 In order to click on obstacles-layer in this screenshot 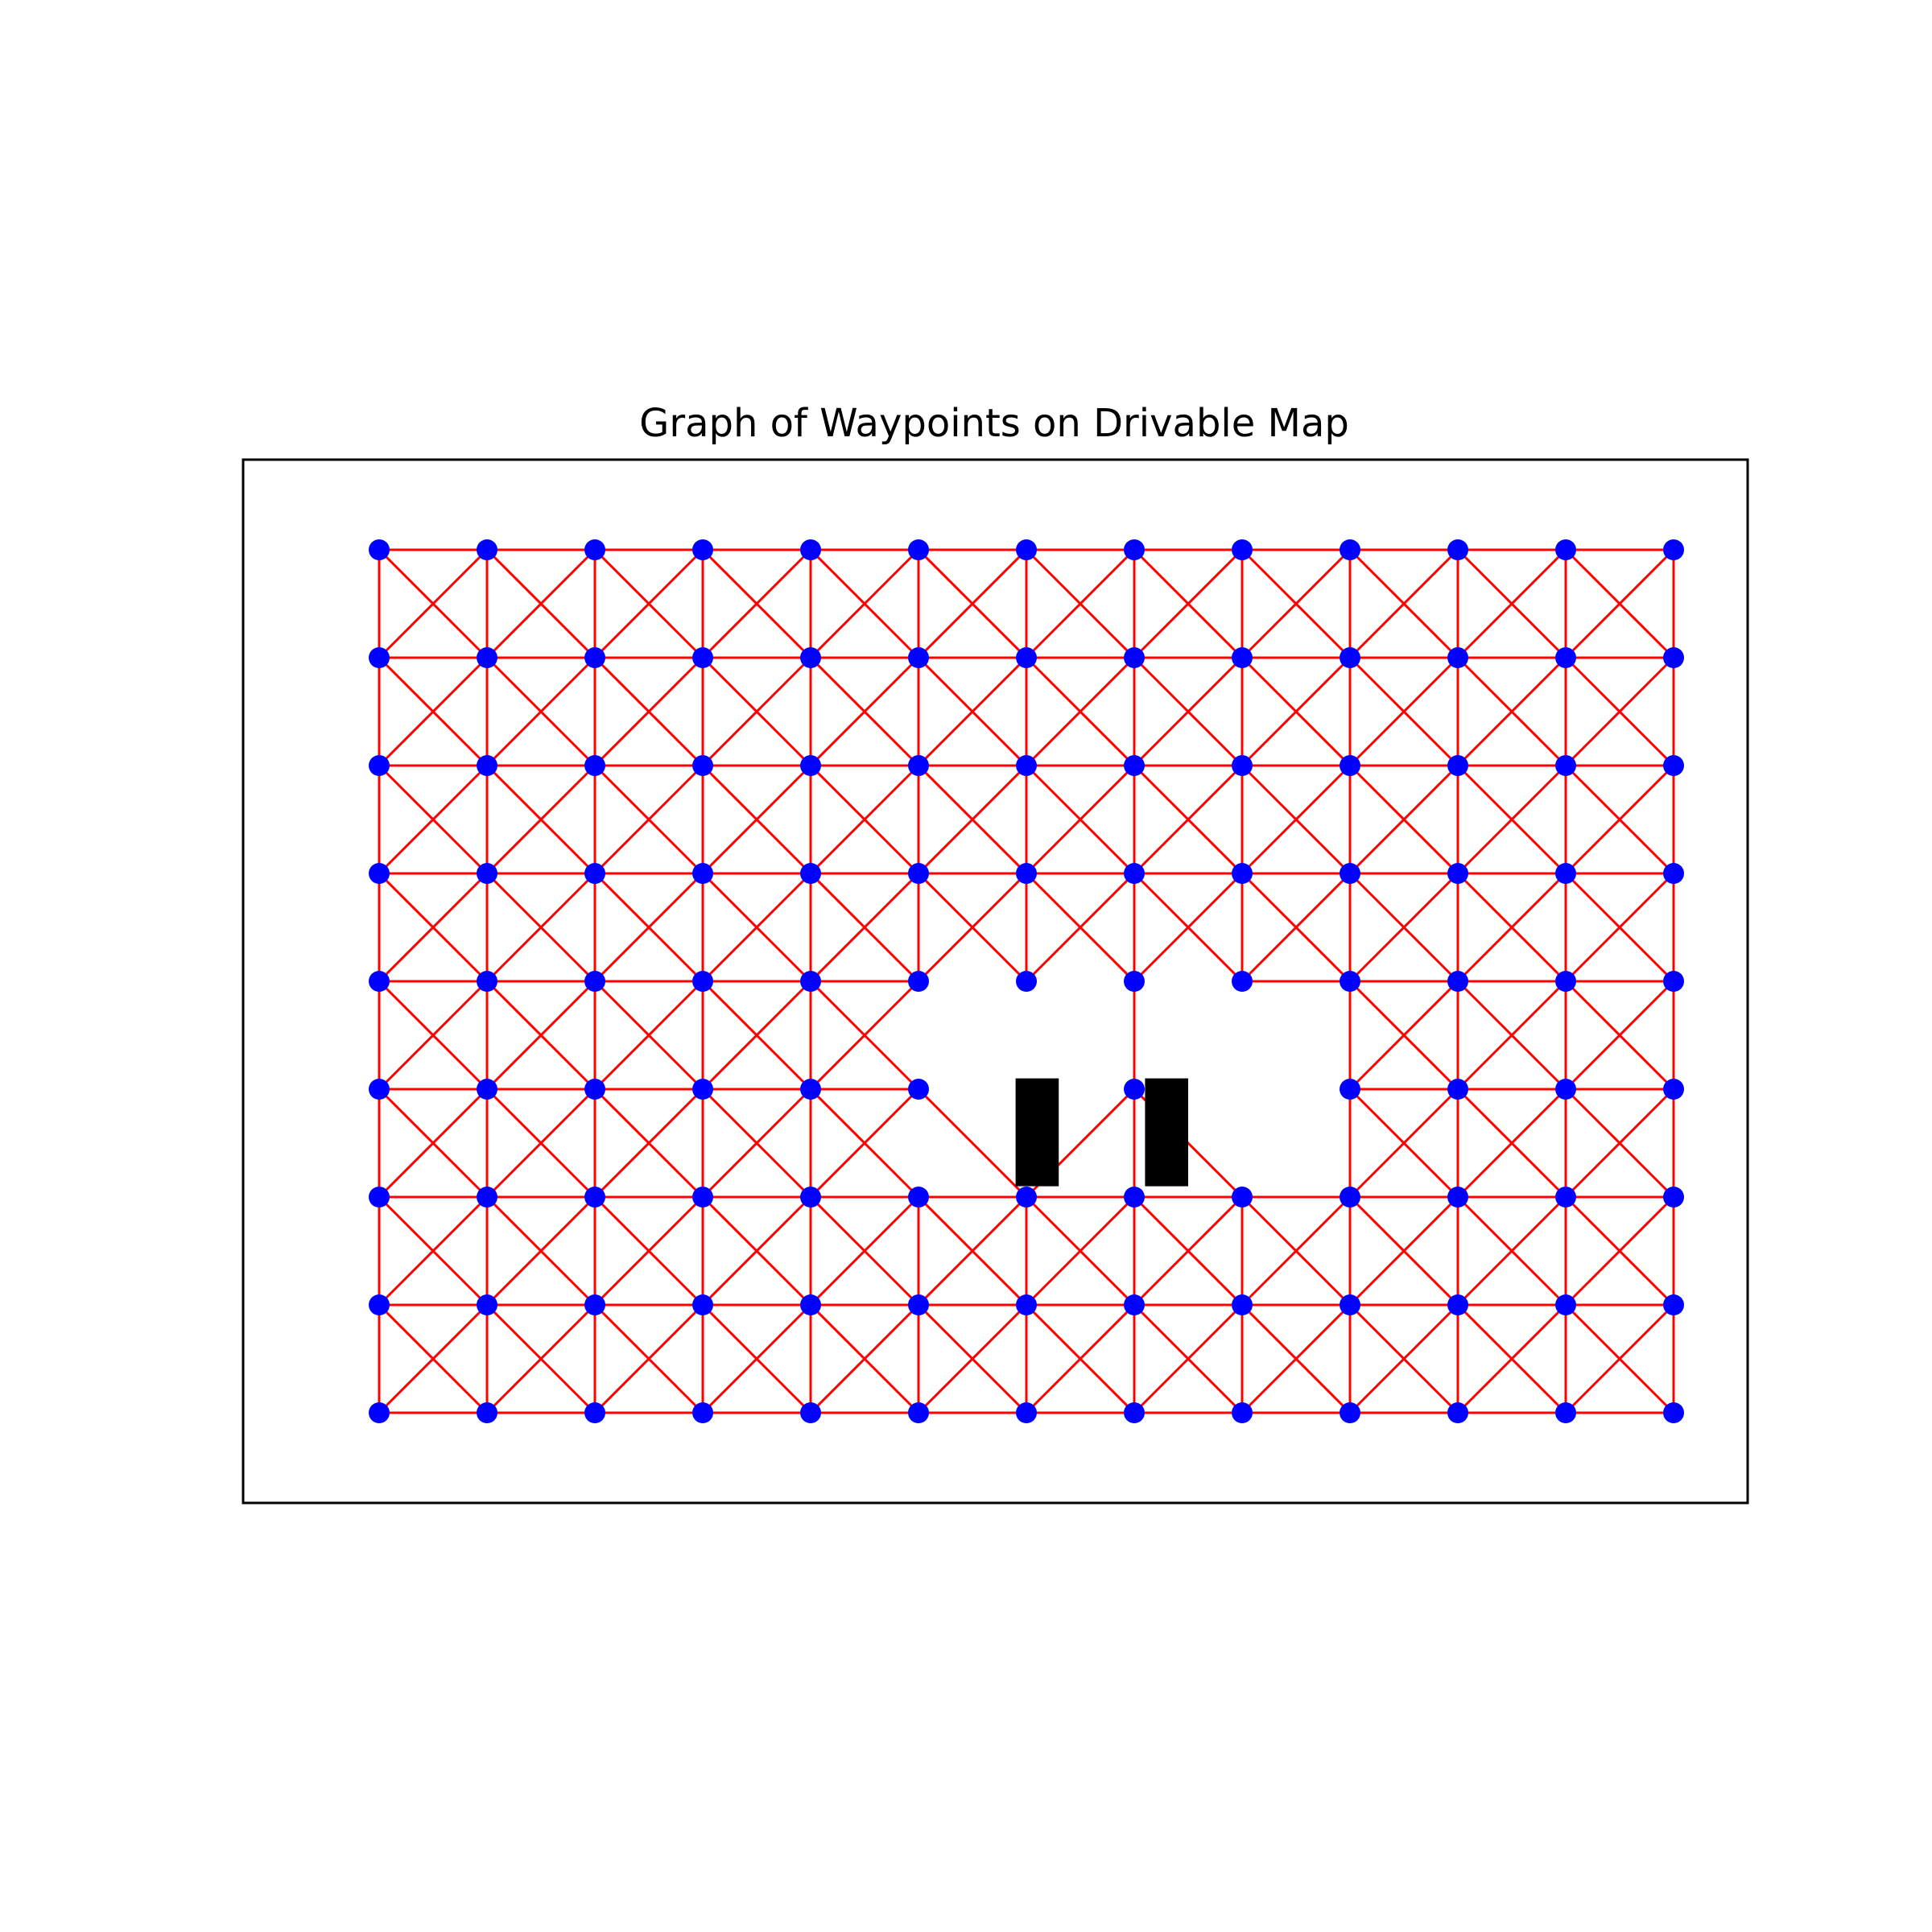, I will do `click(1101, 1132)`.